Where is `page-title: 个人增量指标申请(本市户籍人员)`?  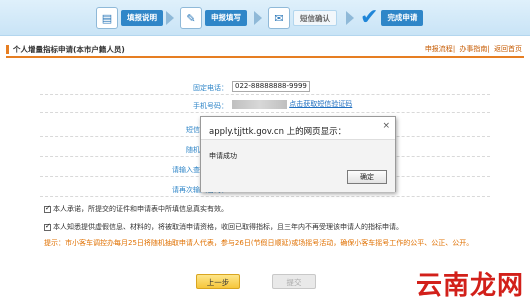 page-title: 个人增量指标申请(本市户籍人员) is located at coordinates (69, 49).